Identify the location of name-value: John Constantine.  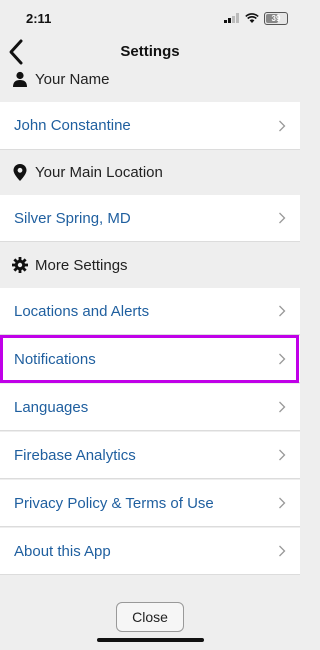
(72, 125).